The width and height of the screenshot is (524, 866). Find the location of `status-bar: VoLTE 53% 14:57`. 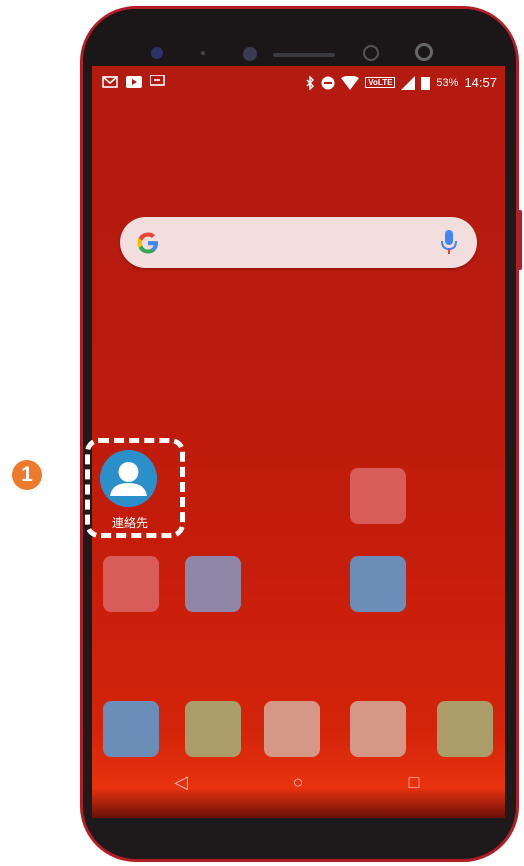

status-bar: VoLTE 53% 14:57 is located at coordinates (298, 83).